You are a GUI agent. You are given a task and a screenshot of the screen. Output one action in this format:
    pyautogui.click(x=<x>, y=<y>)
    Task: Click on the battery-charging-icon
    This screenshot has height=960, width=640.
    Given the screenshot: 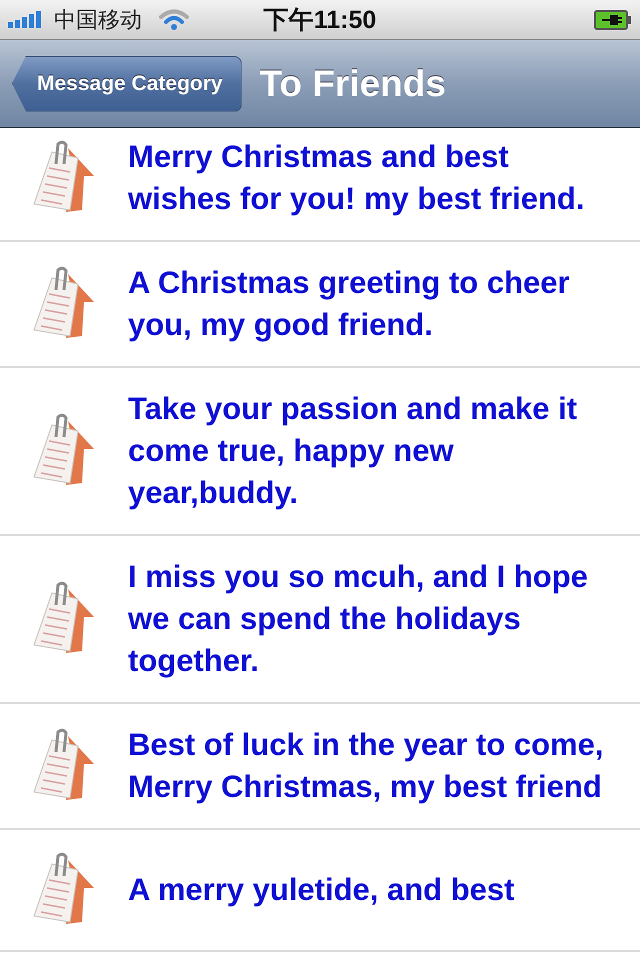 What is the action you would take?
    pyautogui.click(x=613, y=20)
    